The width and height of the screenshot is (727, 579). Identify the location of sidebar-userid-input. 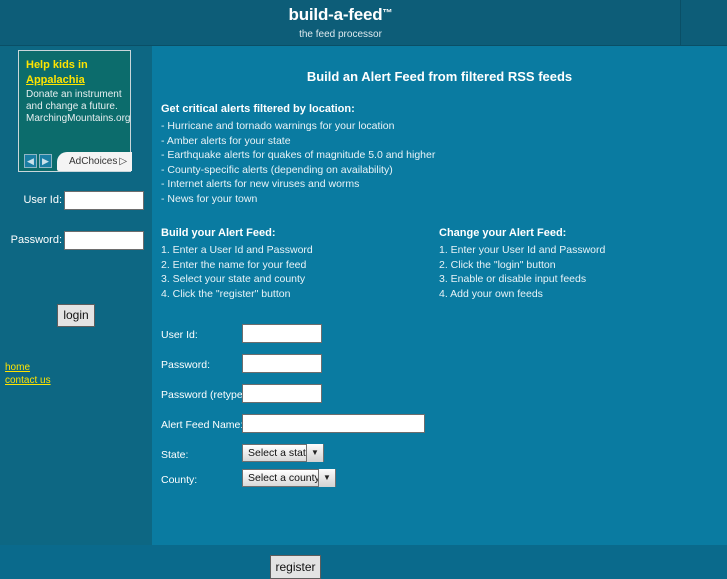
(104, 200).